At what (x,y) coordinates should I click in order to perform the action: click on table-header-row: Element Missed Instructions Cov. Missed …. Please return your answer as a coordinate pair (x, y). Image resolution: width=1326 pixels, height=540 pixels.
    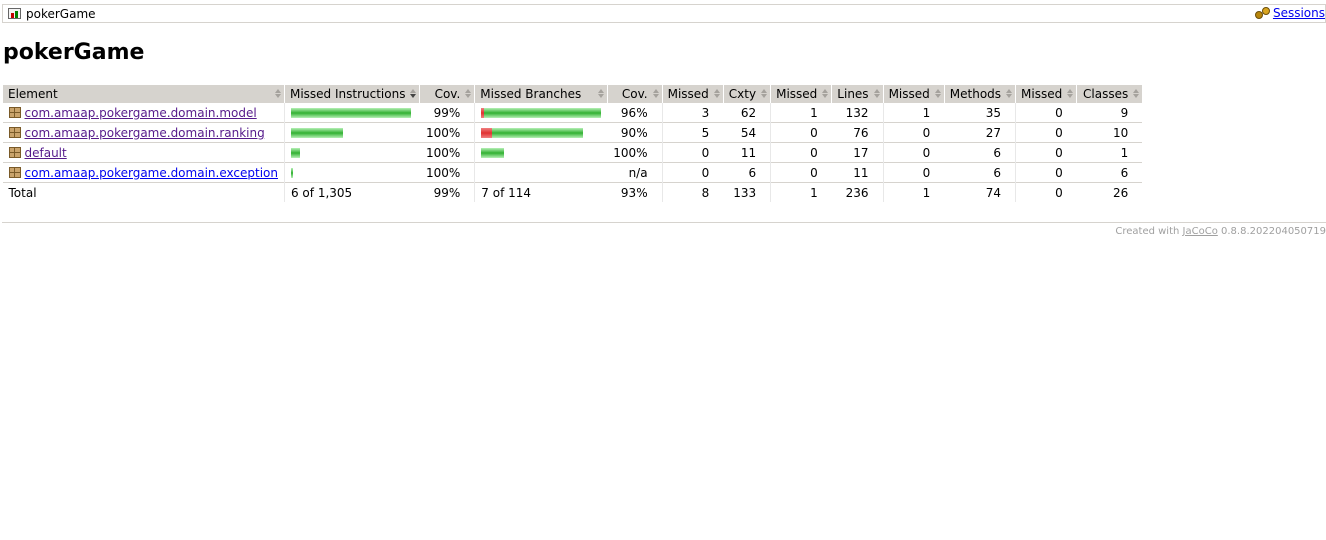
    Looking at the image, I should click on (572, 94).